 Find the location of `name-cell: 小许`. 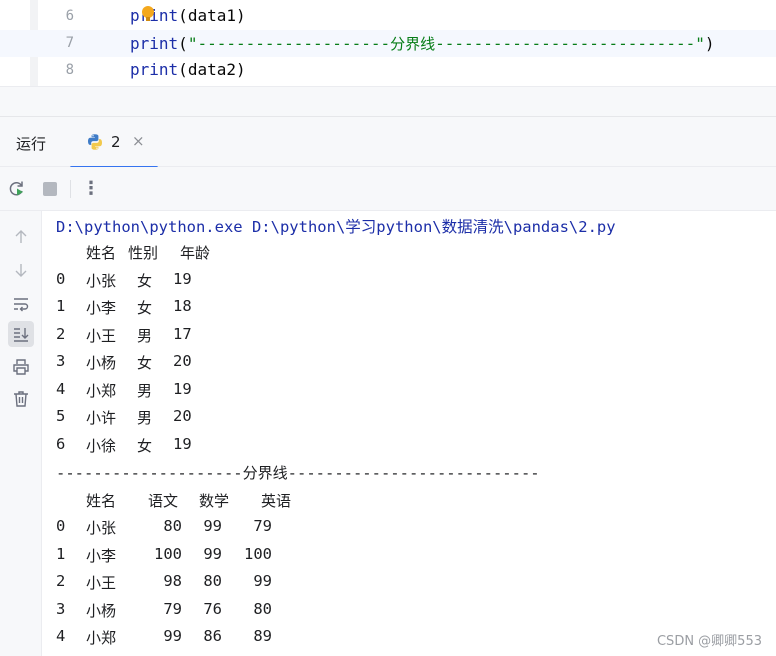

name-cell: 小许 is located at coordinates (101, 418).